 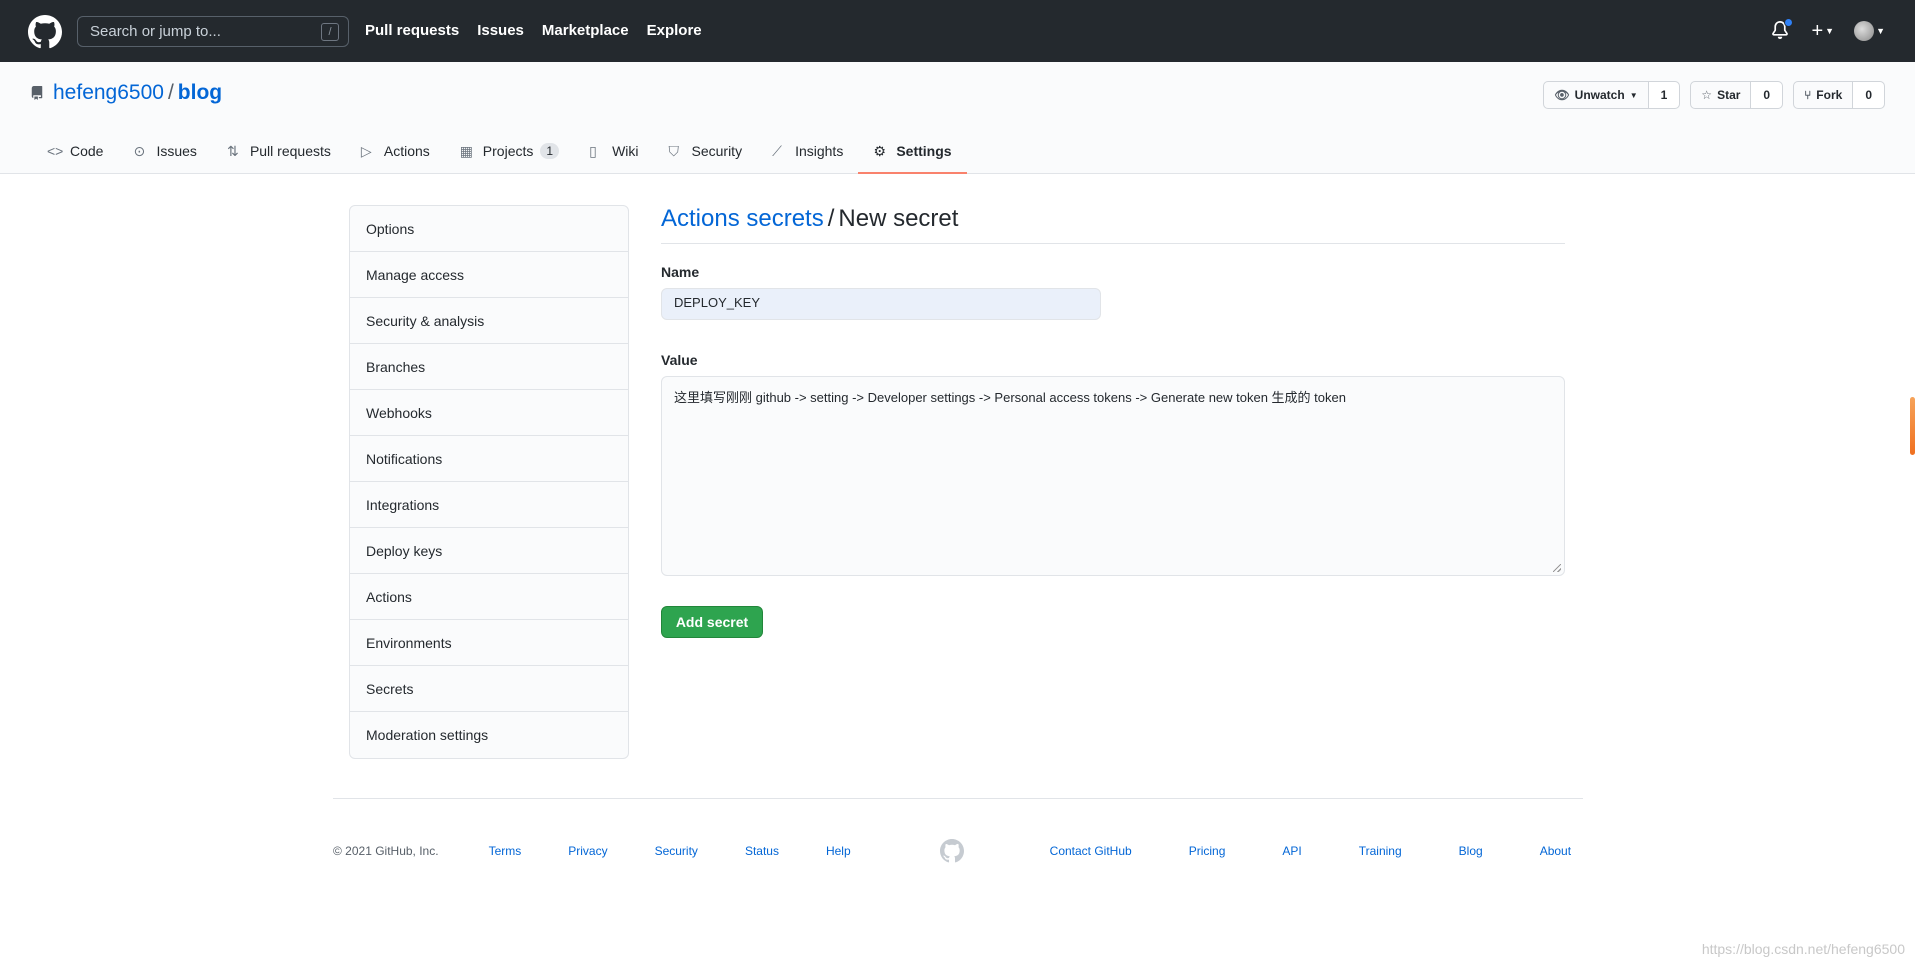 I want to click on tab-label: Projects, so click(x=508, y=151).